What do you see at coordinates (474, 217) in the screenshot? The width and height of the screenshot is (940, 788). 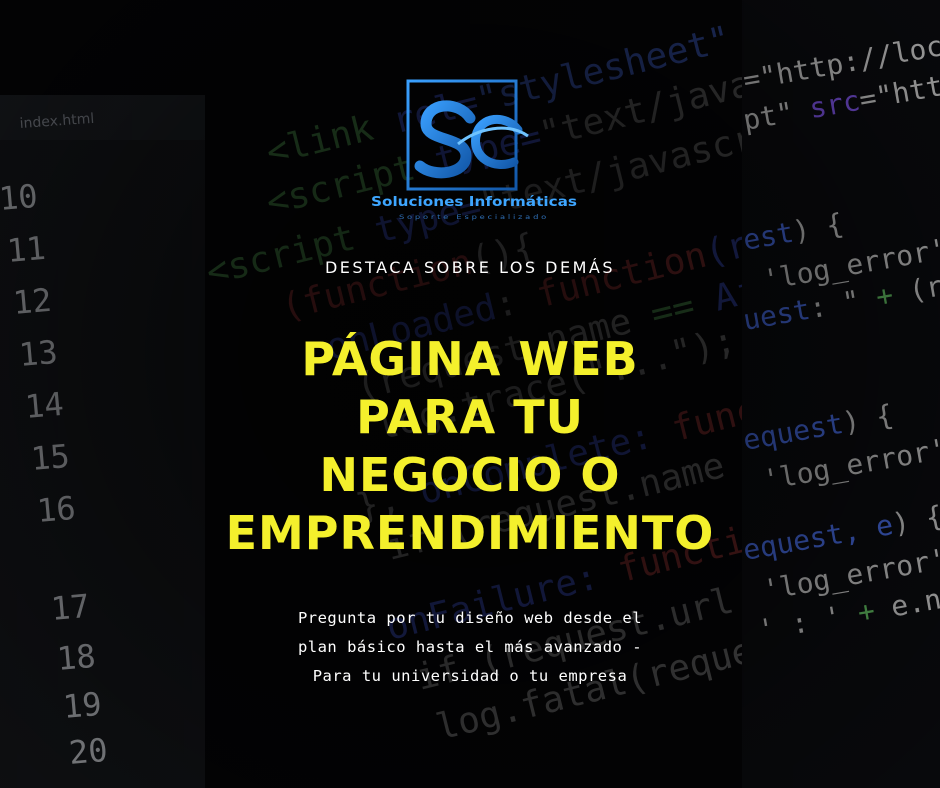 I see `logo-tagline-text: Soporte Especializado` at bounding box center [474, 217].